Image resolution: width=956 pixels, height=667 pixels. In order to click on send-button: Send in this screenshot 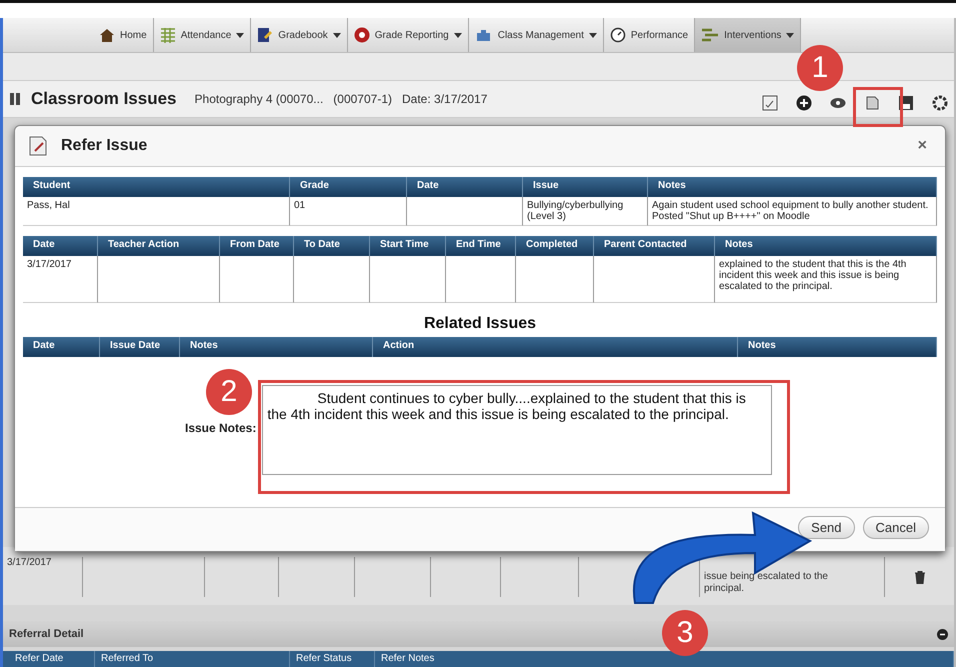, I will do `click(826, 527)`.